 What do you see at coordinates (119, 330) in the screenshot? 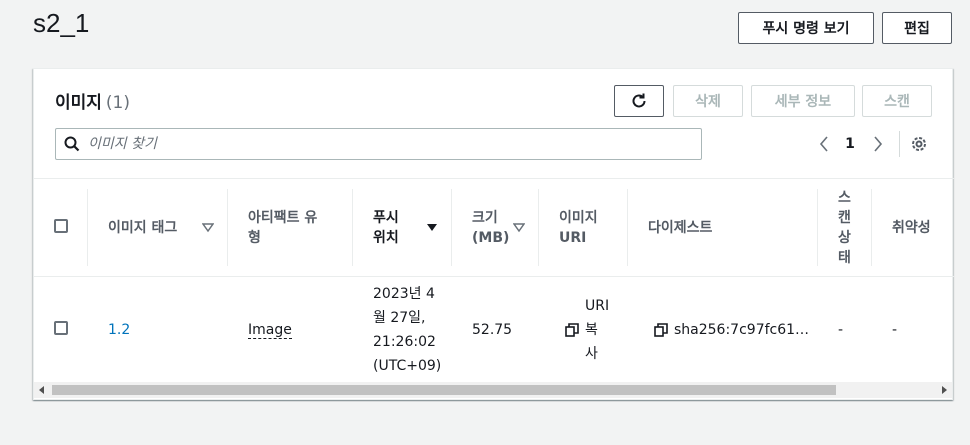
I see `image-tag-link: 1.2` at bounding box center [119, 330].